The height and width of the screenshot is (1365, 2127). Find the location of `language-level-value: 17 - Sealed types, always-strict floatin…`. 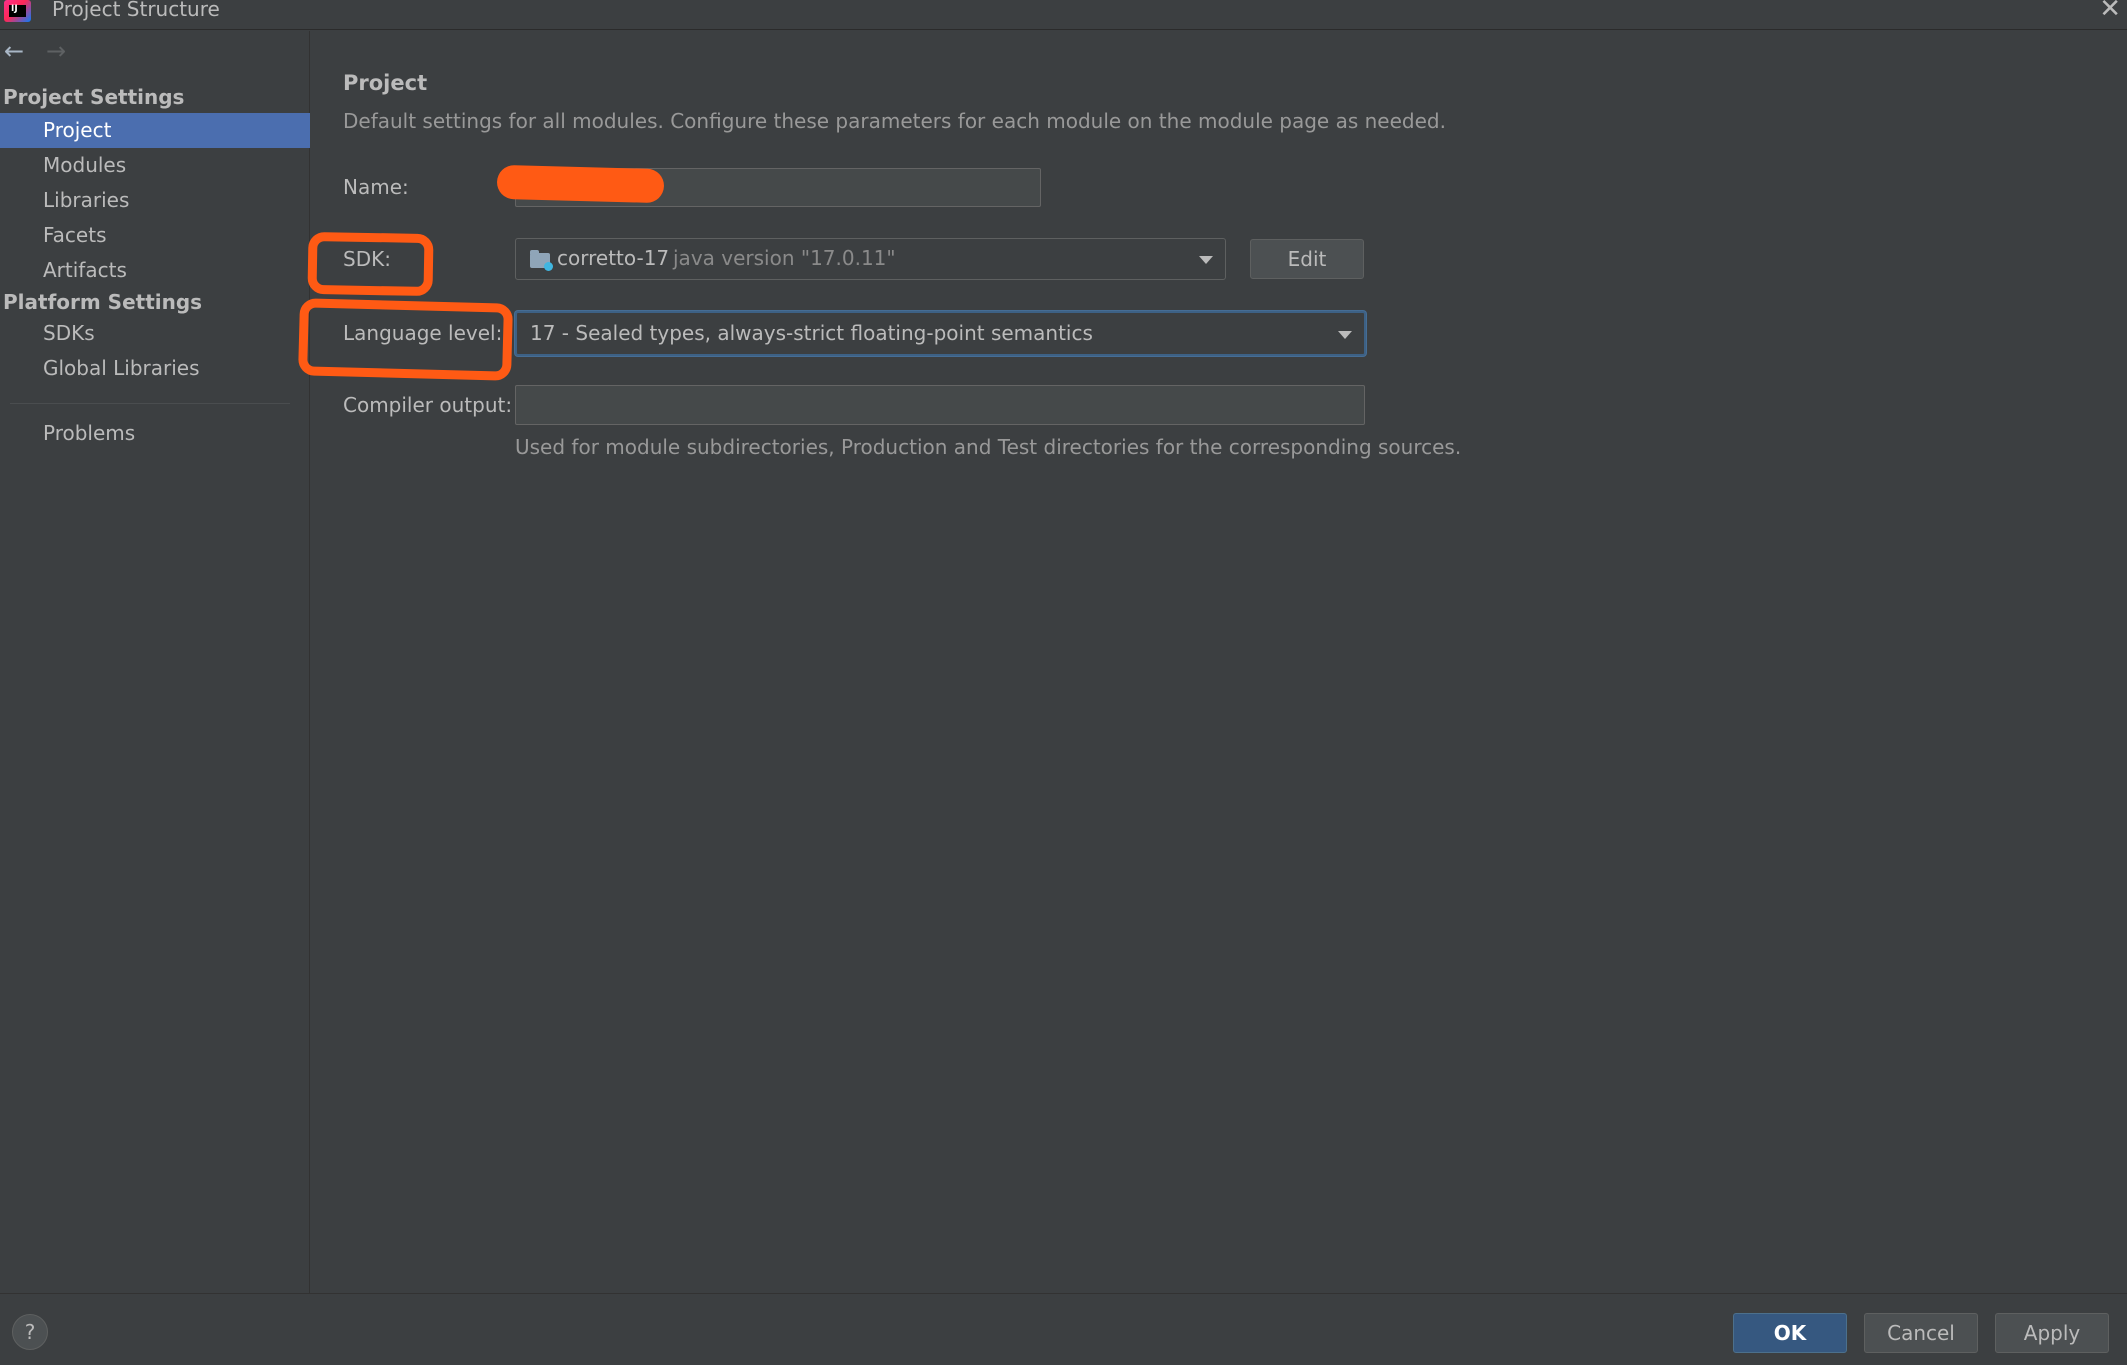

language-level-value: 17 - Sealed types, always-strict floatin… is located at coordinates (811, 333).